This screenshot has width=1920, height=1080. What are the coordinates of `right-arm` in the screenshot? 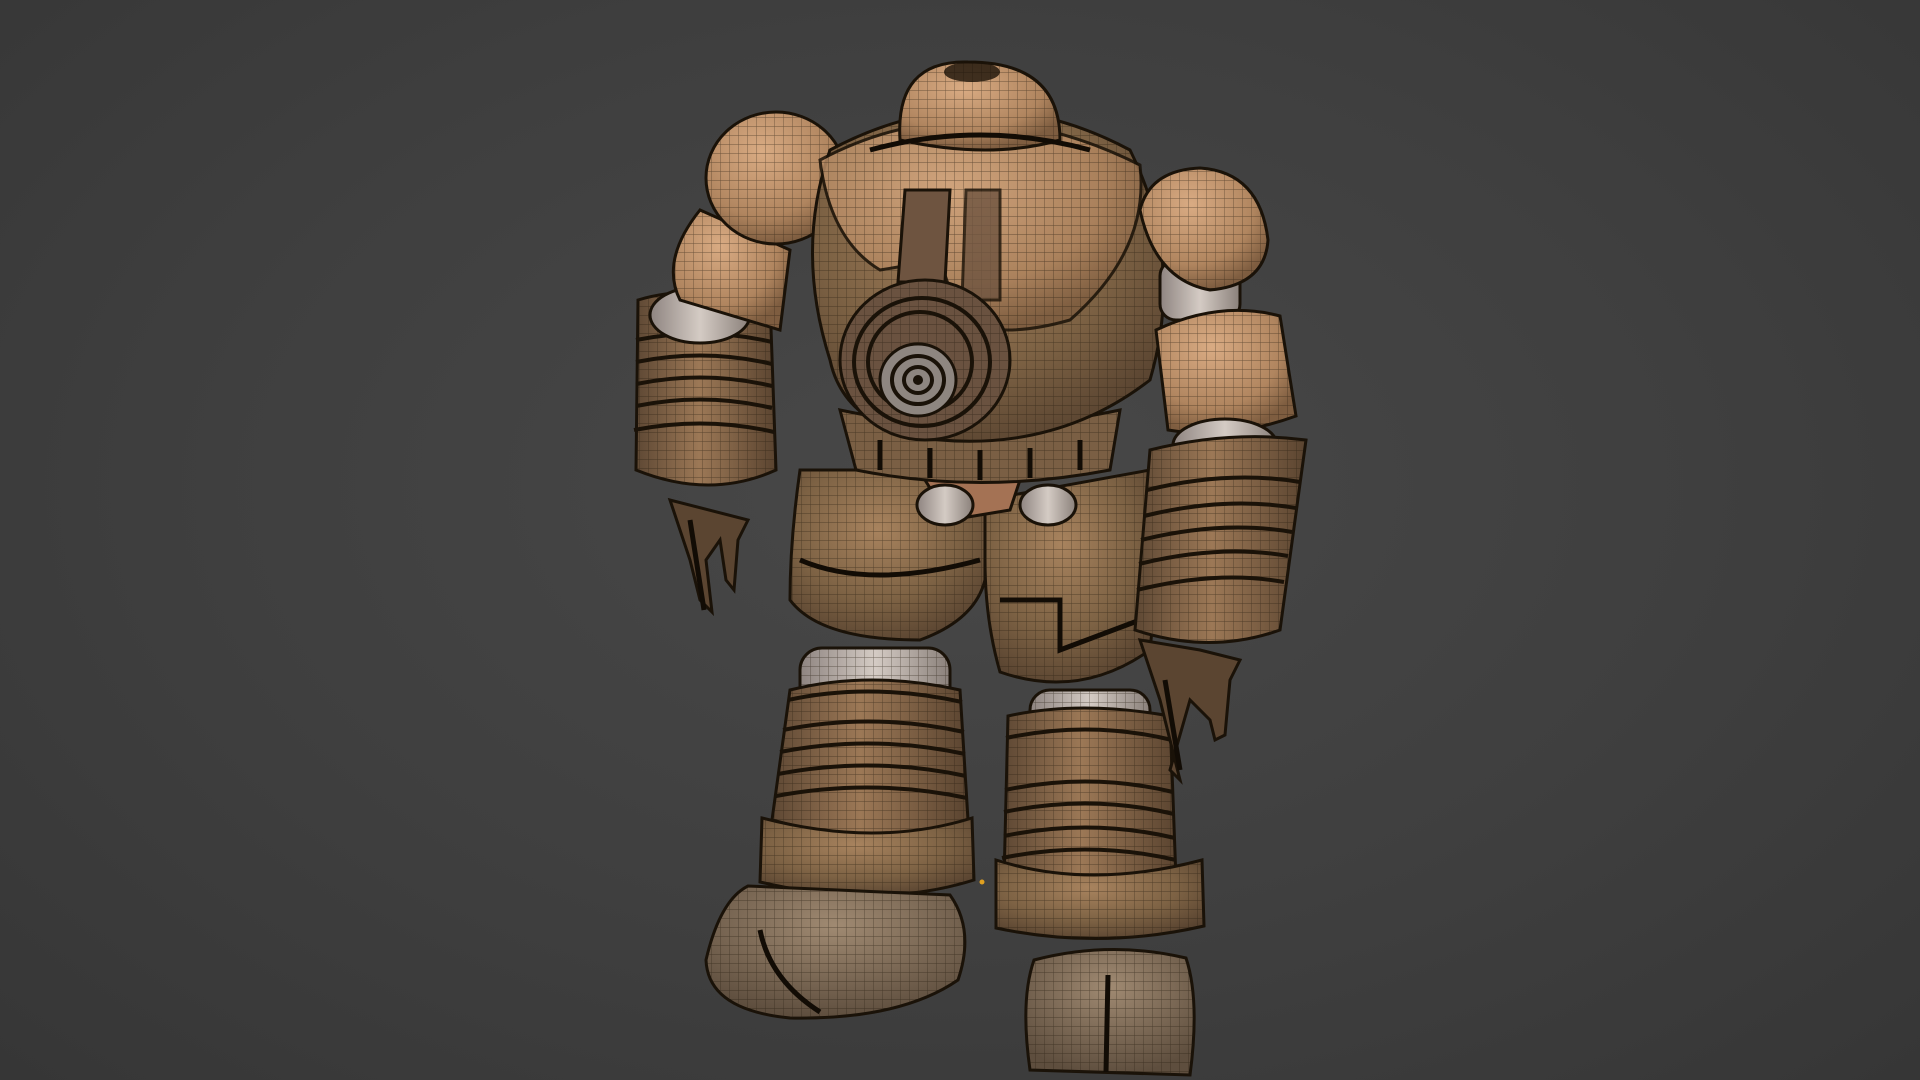 It's located at (1220, 475).